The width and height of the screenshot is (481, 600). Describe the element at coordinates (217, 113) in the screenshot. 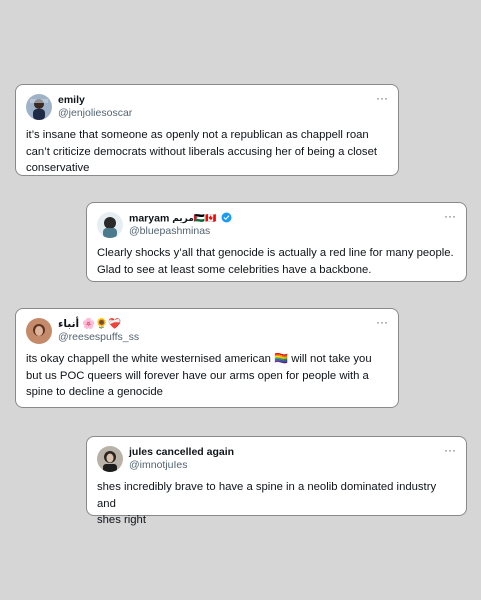

I see `user-handle: @jenjoliesoscar` at that location.